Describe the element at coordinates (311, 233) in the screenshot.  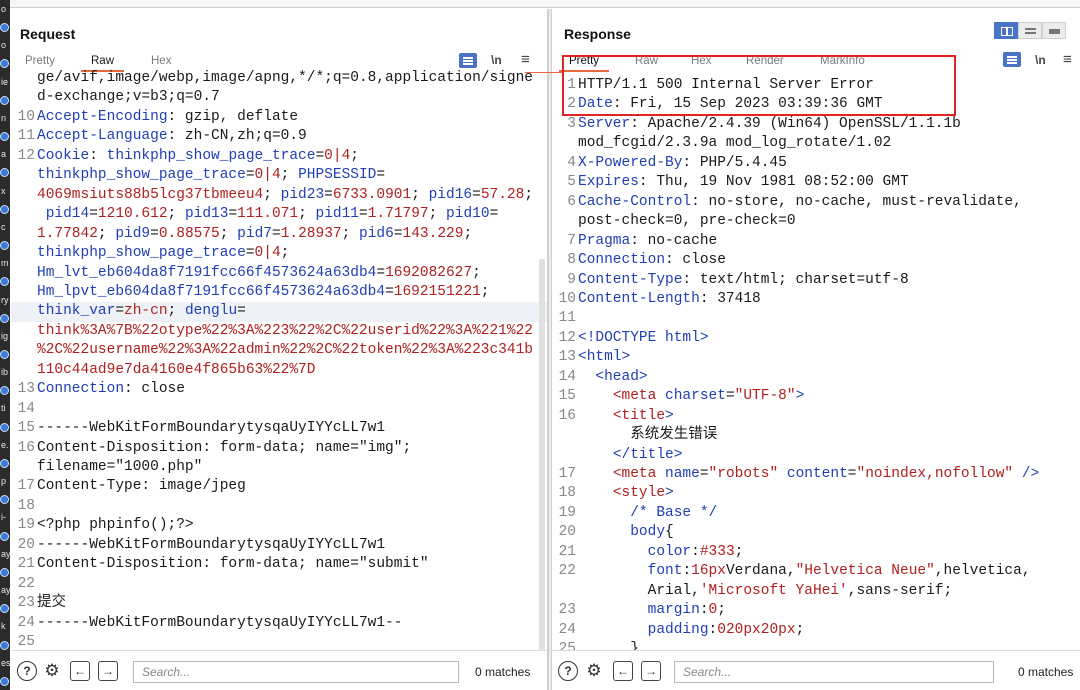
I see `code-token: 1.28937` at that location.